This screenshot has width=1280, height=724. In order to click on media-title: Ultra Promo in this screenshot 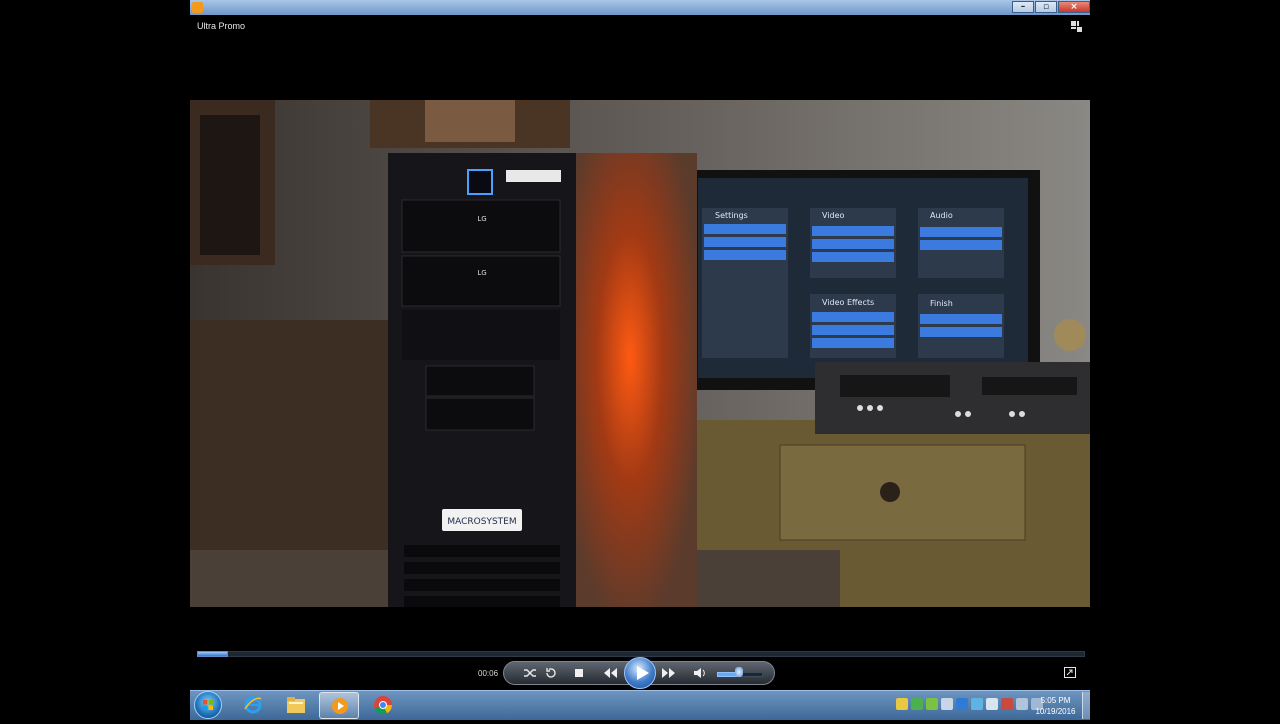, I will do `click(221, 26)`.